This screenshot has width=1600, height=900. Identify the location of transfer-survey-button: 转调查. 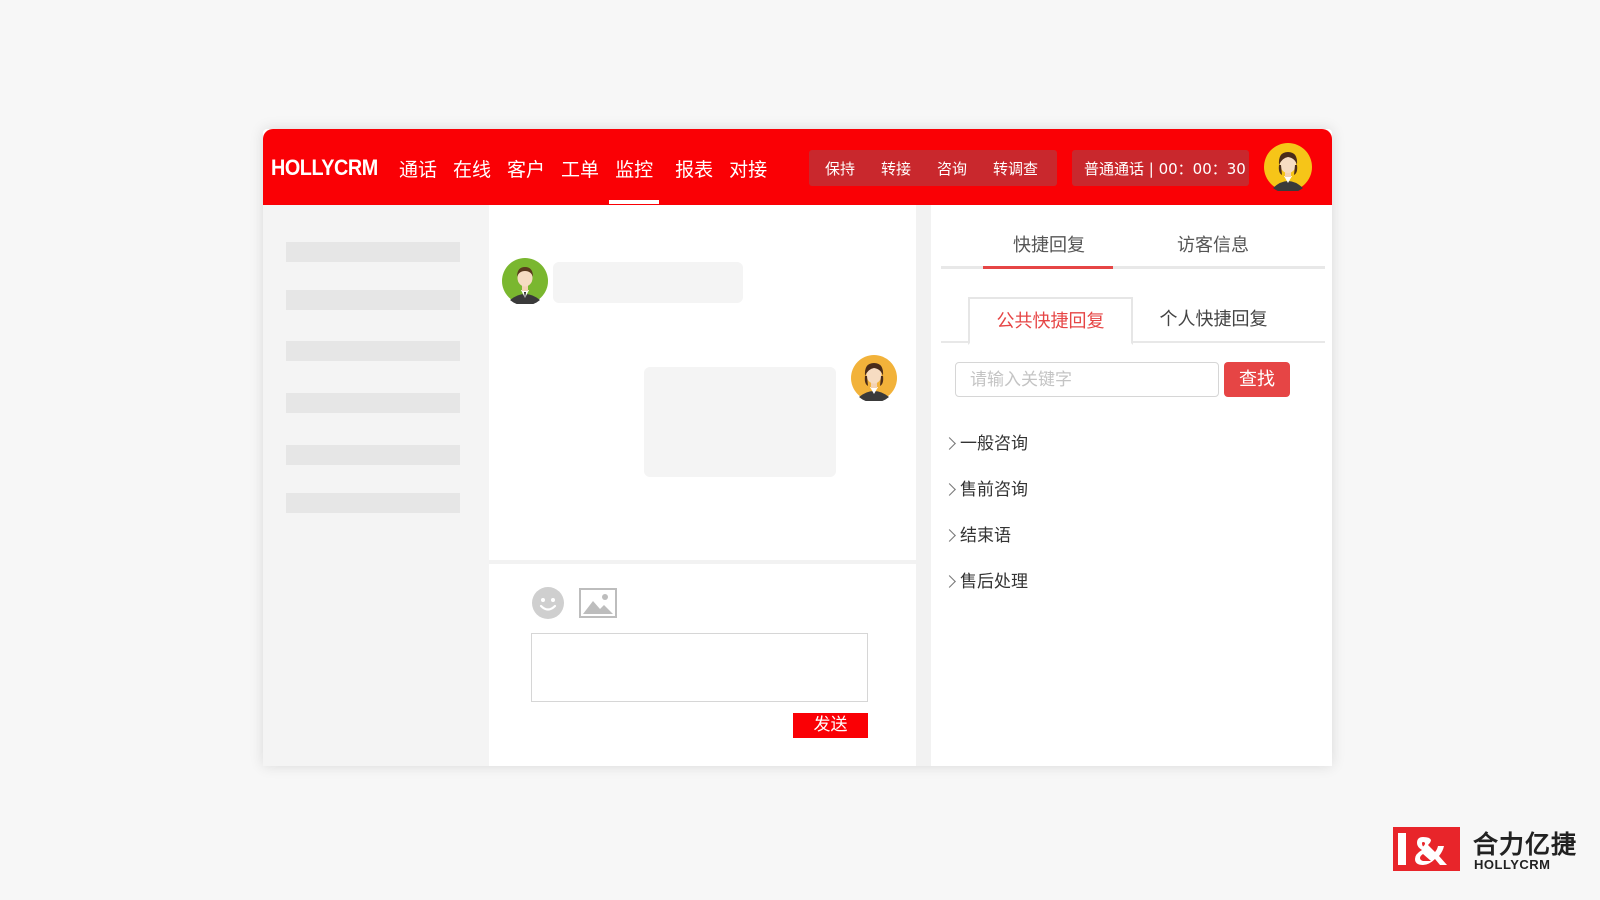
(1015, 168).